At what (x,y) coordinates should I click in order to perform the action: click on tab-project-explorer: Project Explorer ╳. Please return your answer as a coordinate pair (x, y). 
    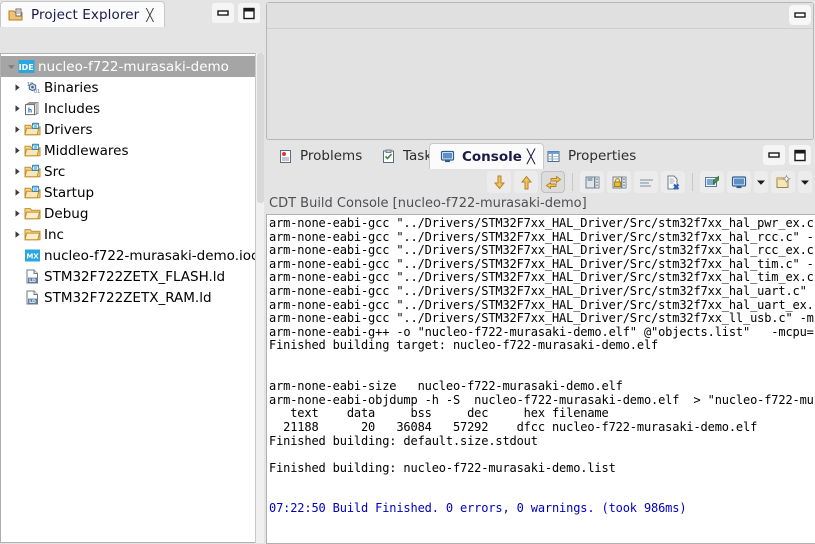
    Looking at the image, I should click on (82, 14).